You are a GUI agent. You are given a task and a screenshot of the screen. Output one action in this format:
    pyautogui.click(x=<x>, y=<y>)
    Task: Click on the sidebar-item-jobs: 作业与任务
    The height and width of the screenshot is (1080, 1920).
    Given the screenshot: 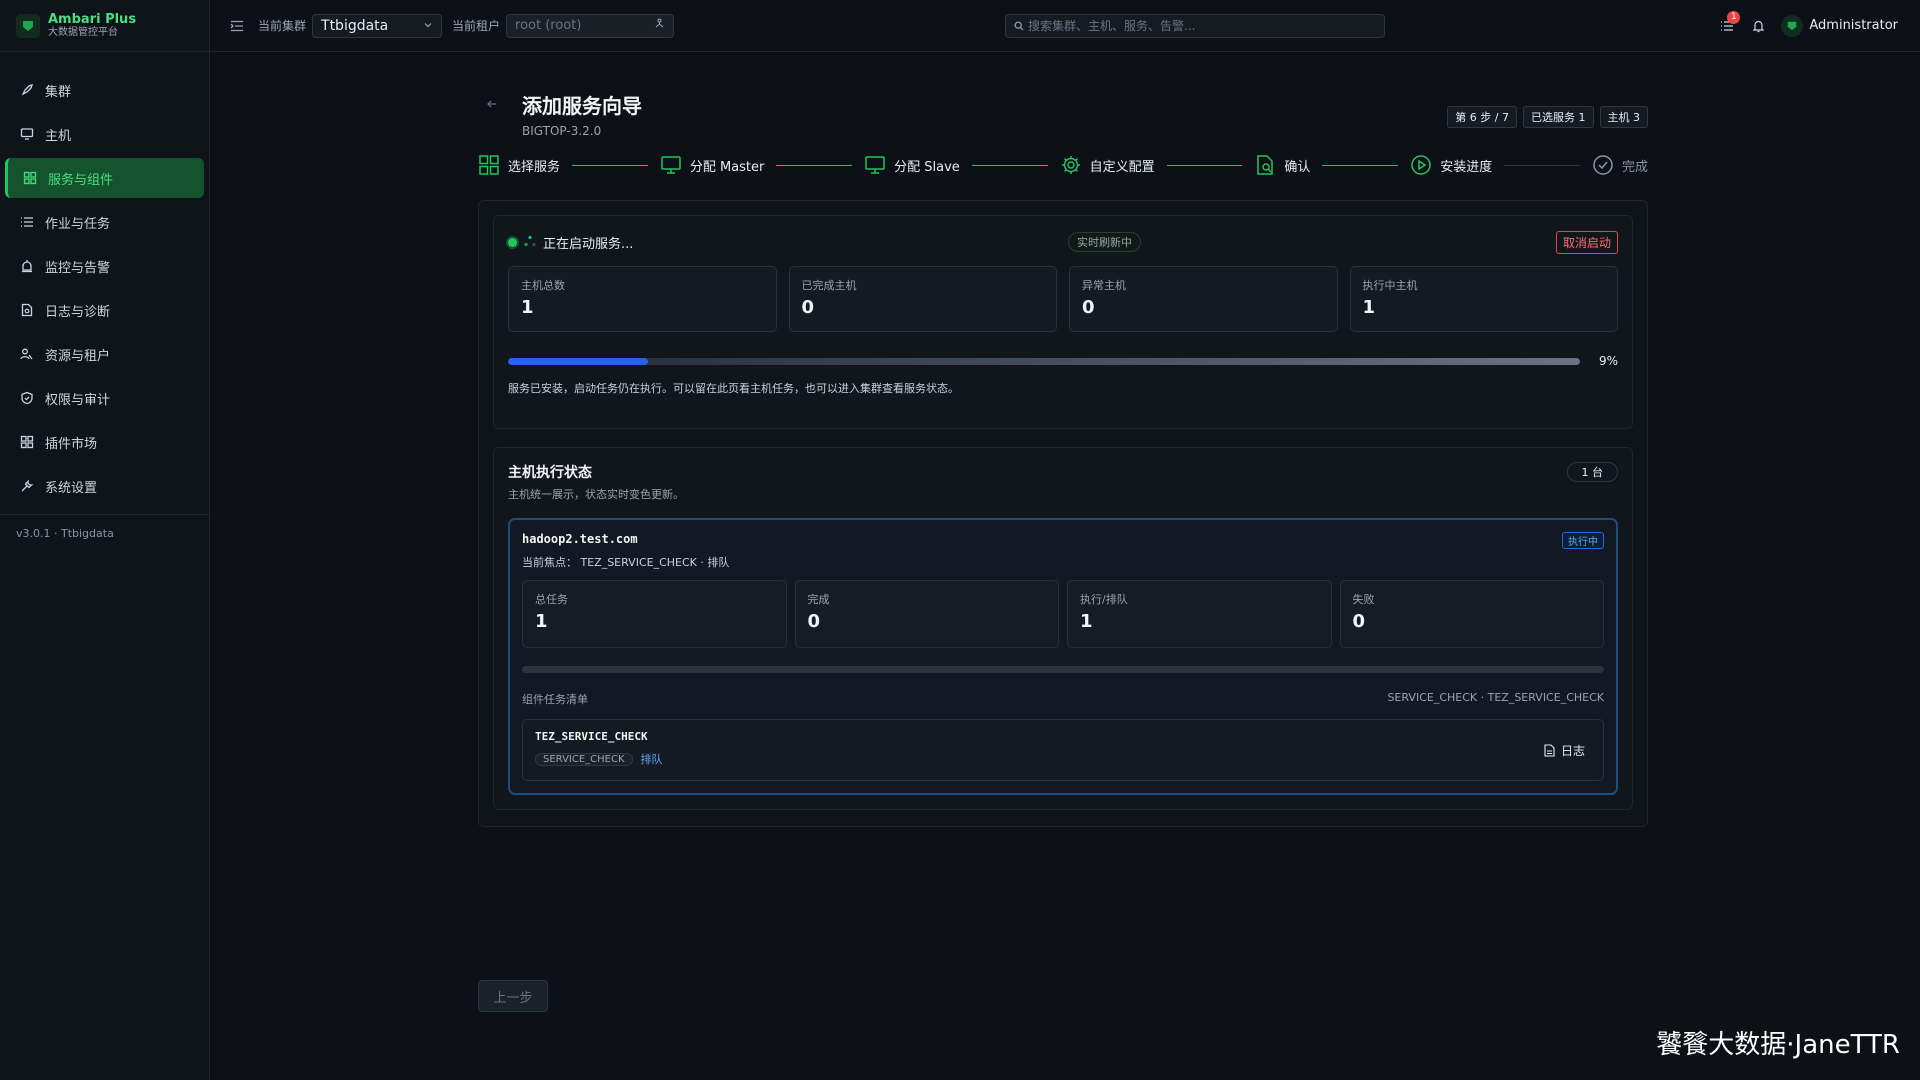 What is the action you would take?
    pyautogui.click(x=104, y=222)
    